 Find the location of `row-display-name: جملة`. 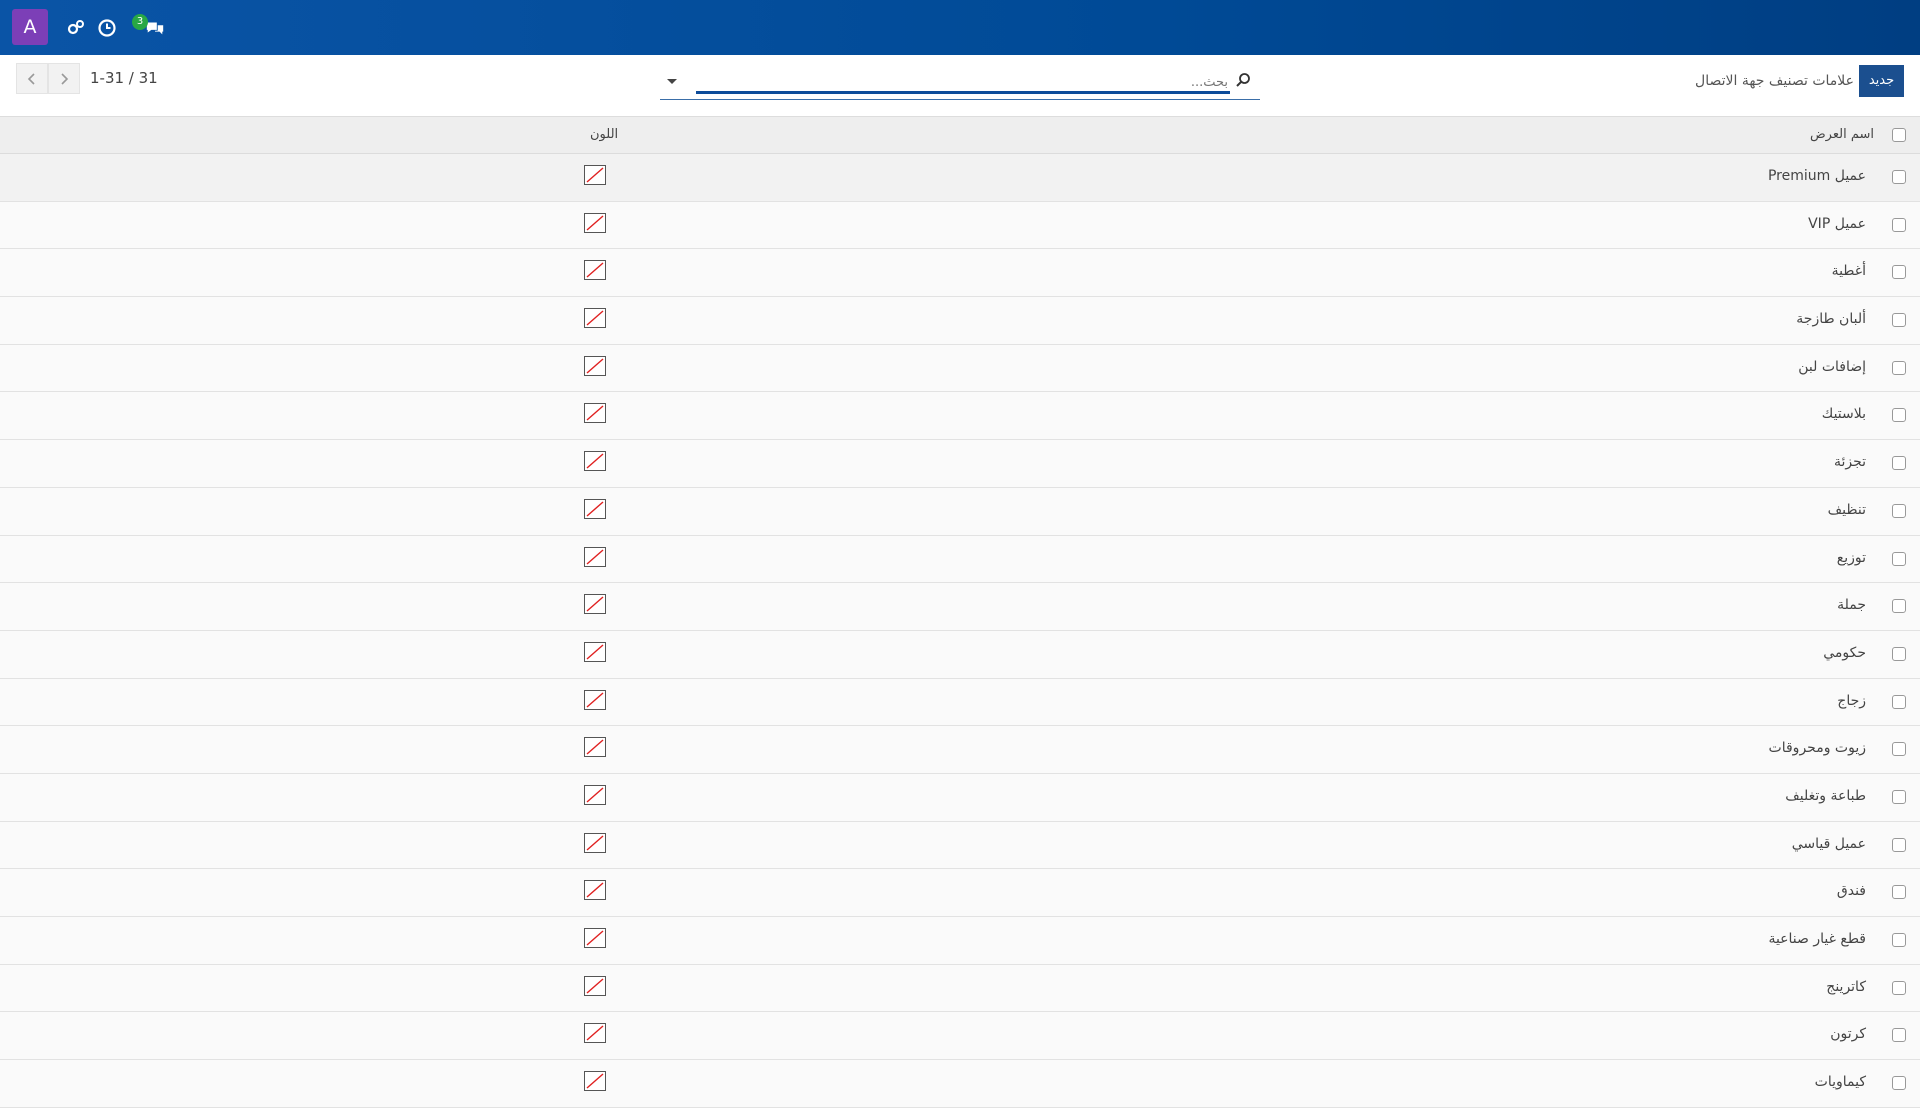

row-display-name: جملة is located at coordinates (1851, 605).